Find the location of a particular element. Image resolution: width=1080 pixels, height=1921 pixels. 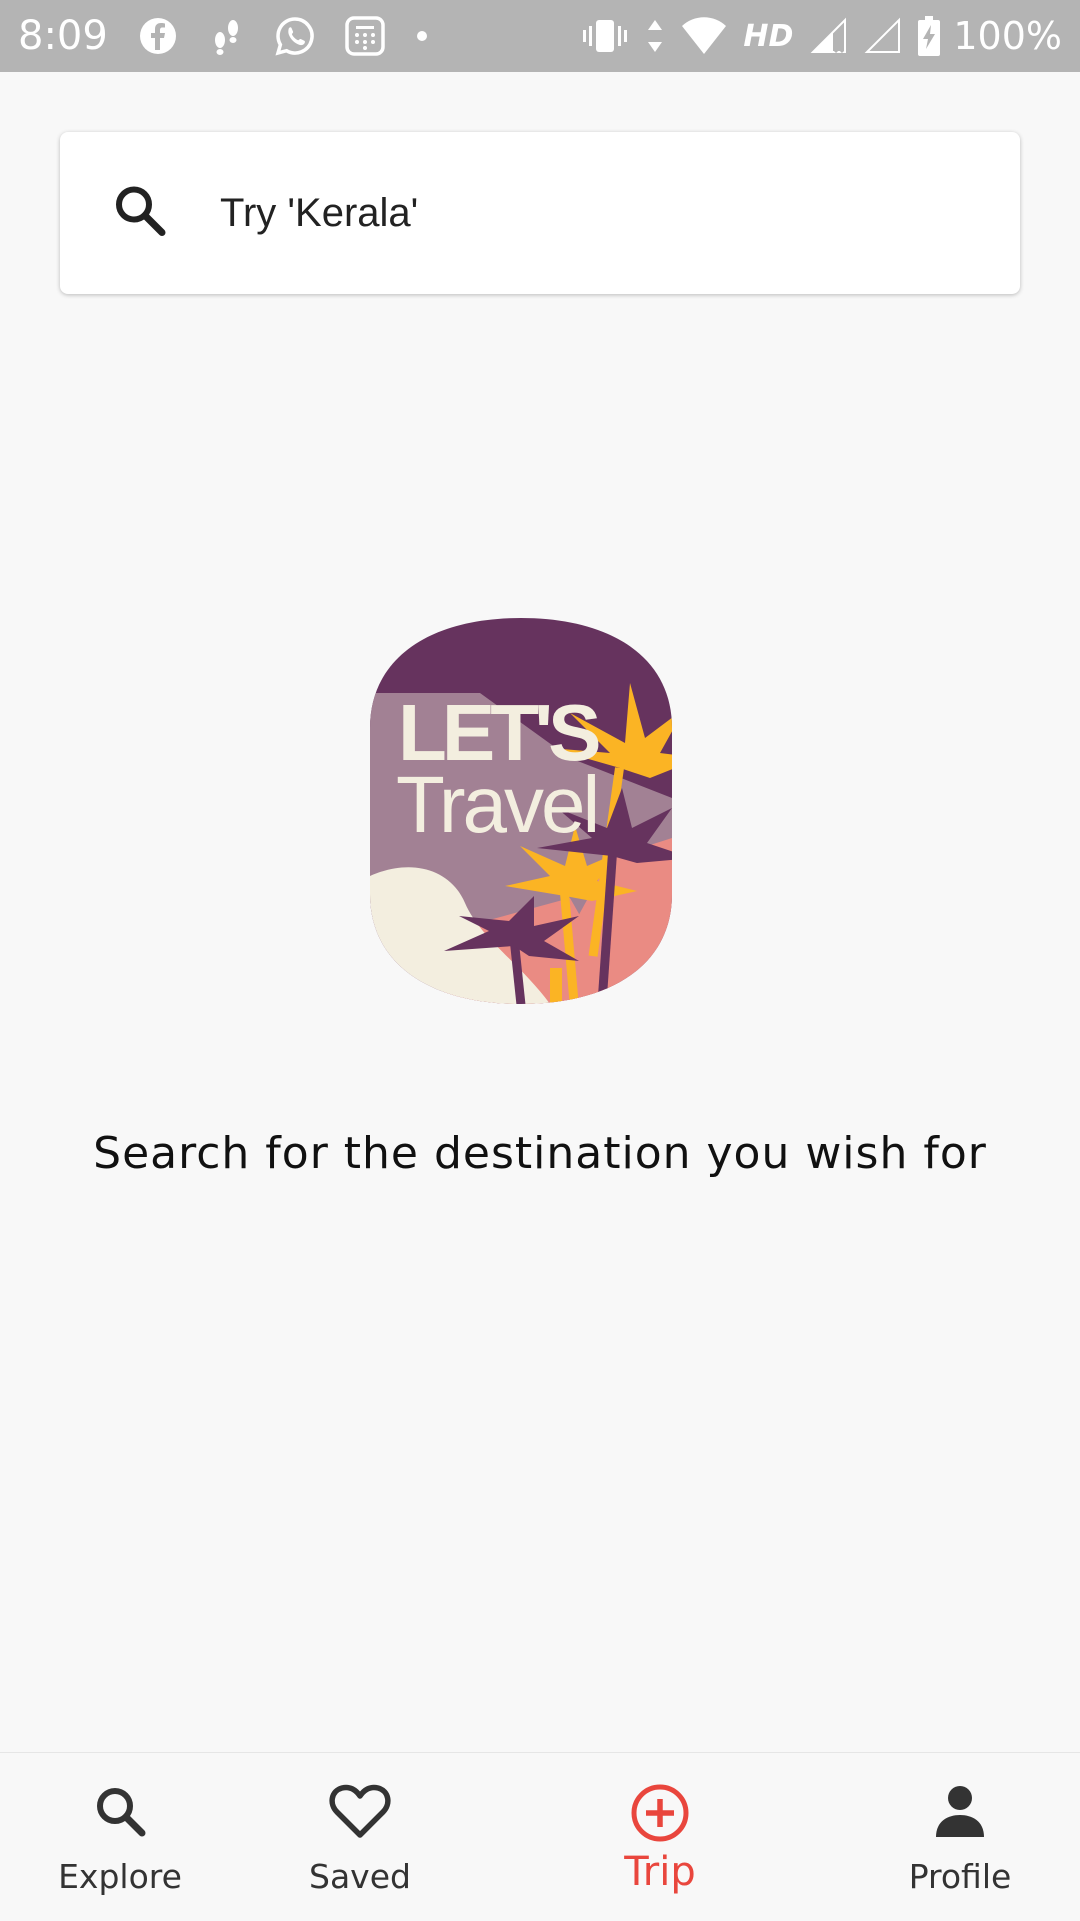

status-left: 8:09 is located at coordinates (238, 36).